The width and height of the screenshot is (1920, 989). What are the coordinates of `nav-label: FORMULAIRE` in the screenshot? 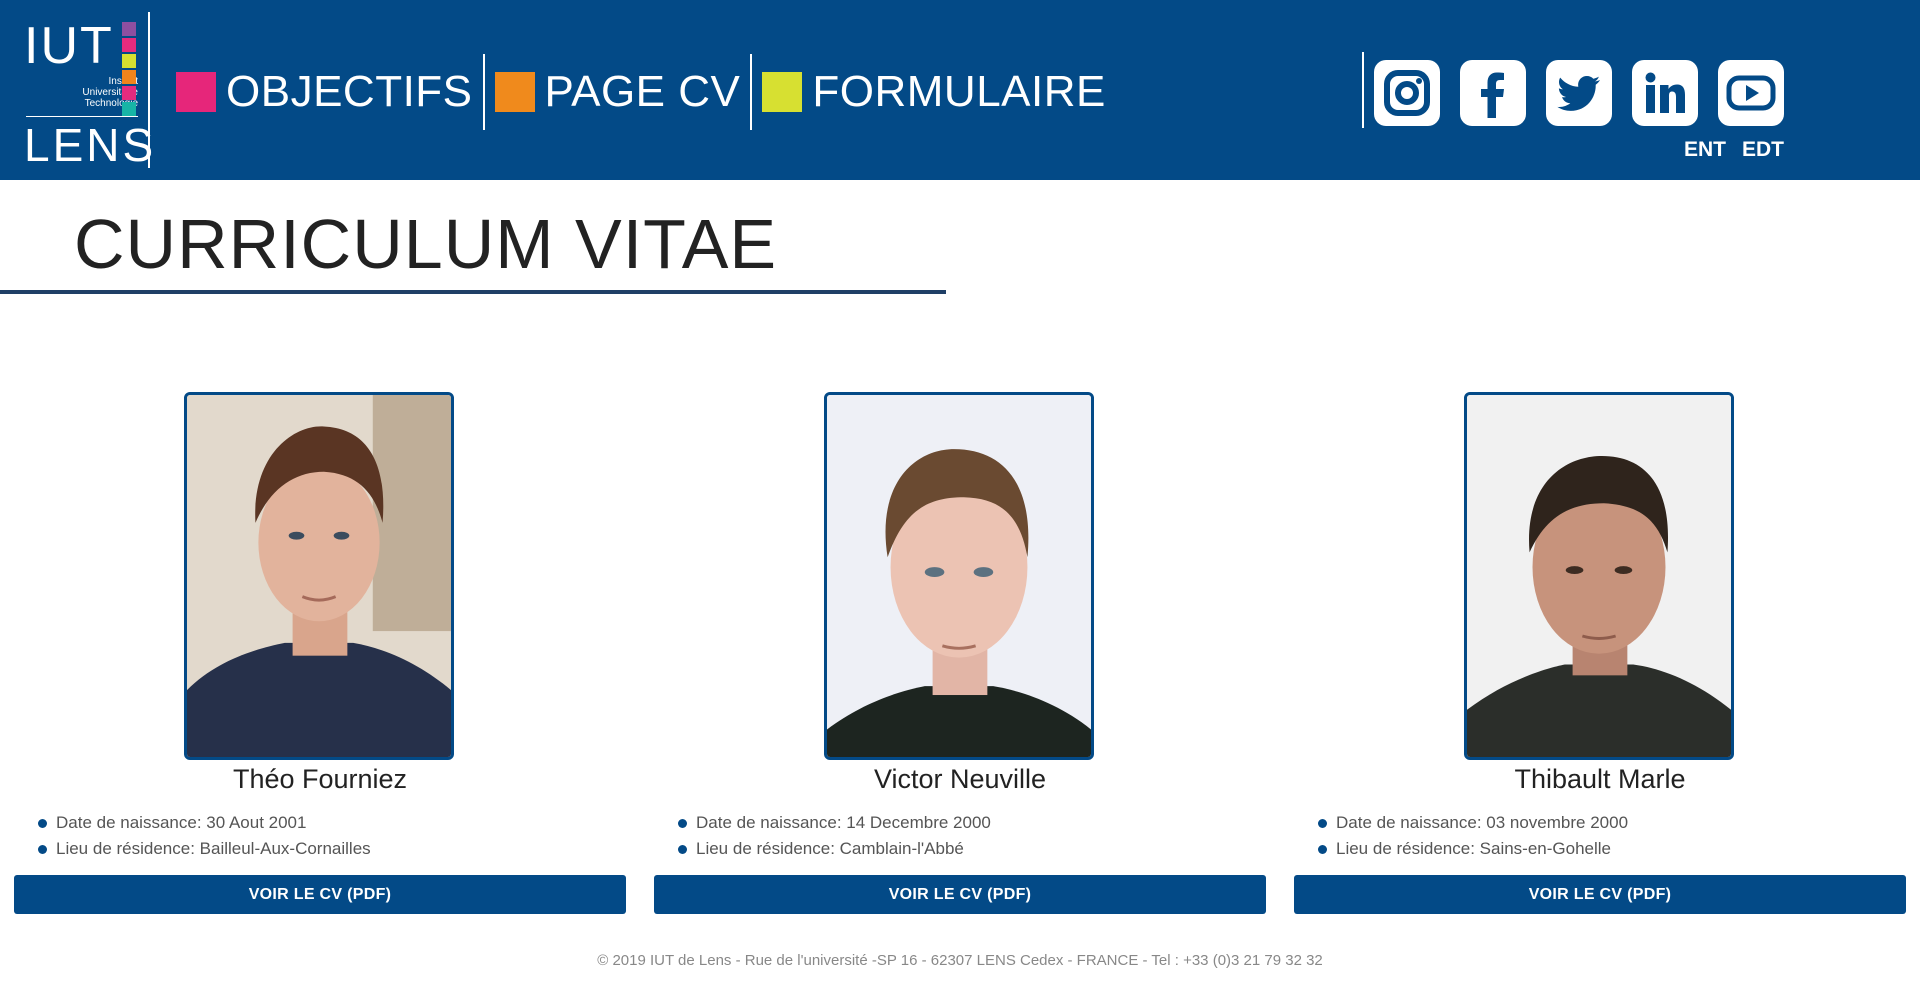 It's located at (959, 91).